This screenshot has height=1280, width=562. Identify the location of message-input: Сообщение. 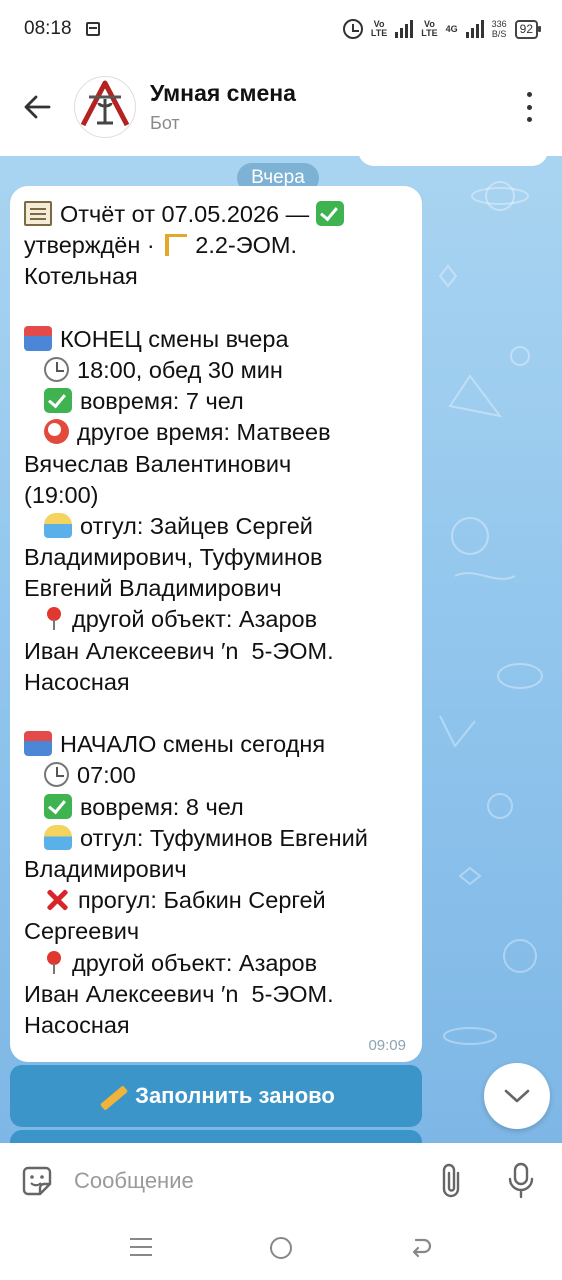
(251, 1181).